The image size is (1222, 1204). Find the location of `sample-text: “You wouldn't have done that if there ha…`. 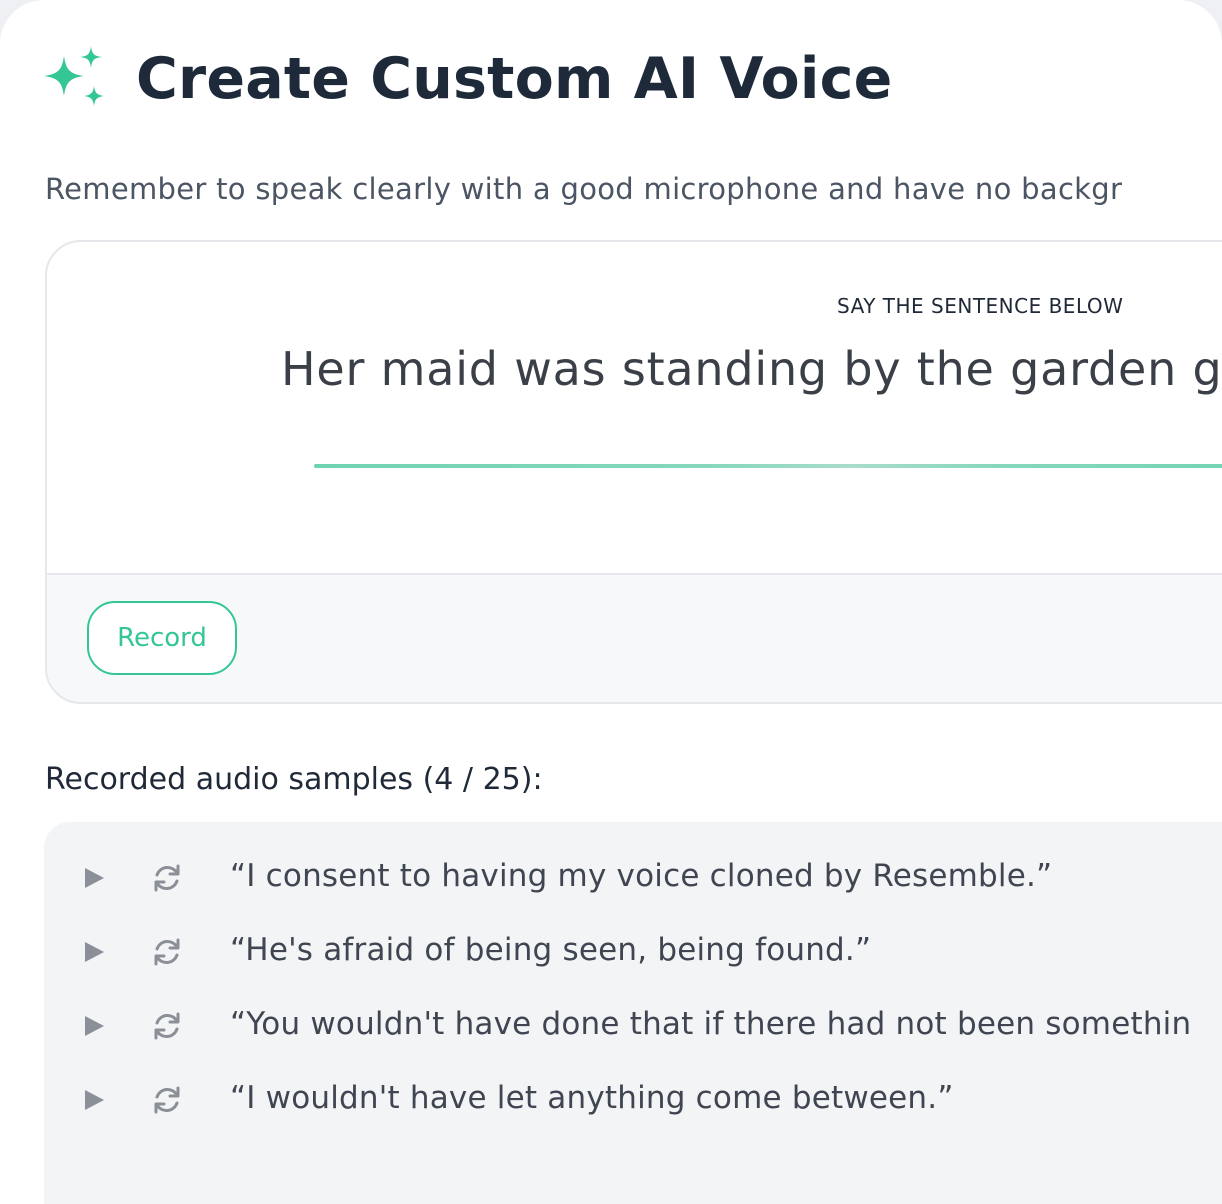

sample-text: “You wouldn't have done that if there ha… is located at coordinates (711, 1024).